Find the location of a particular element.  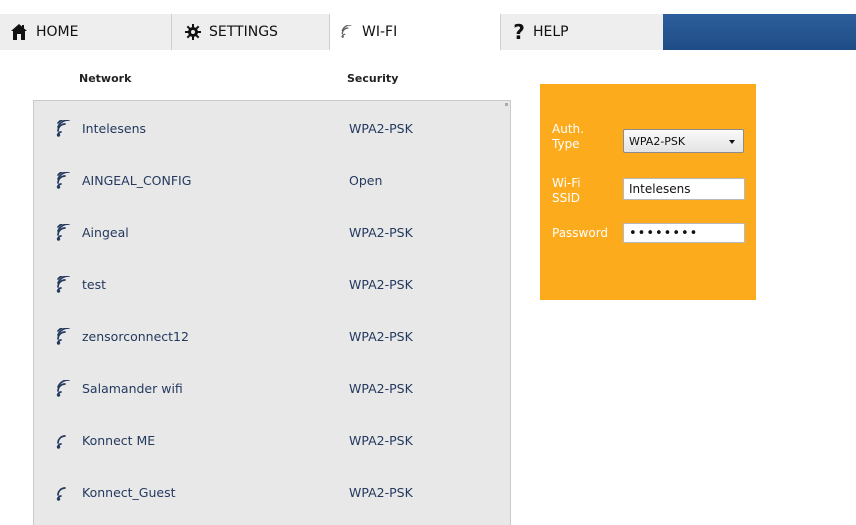

network-name: Aingeal is located at coordinates (105, 232).